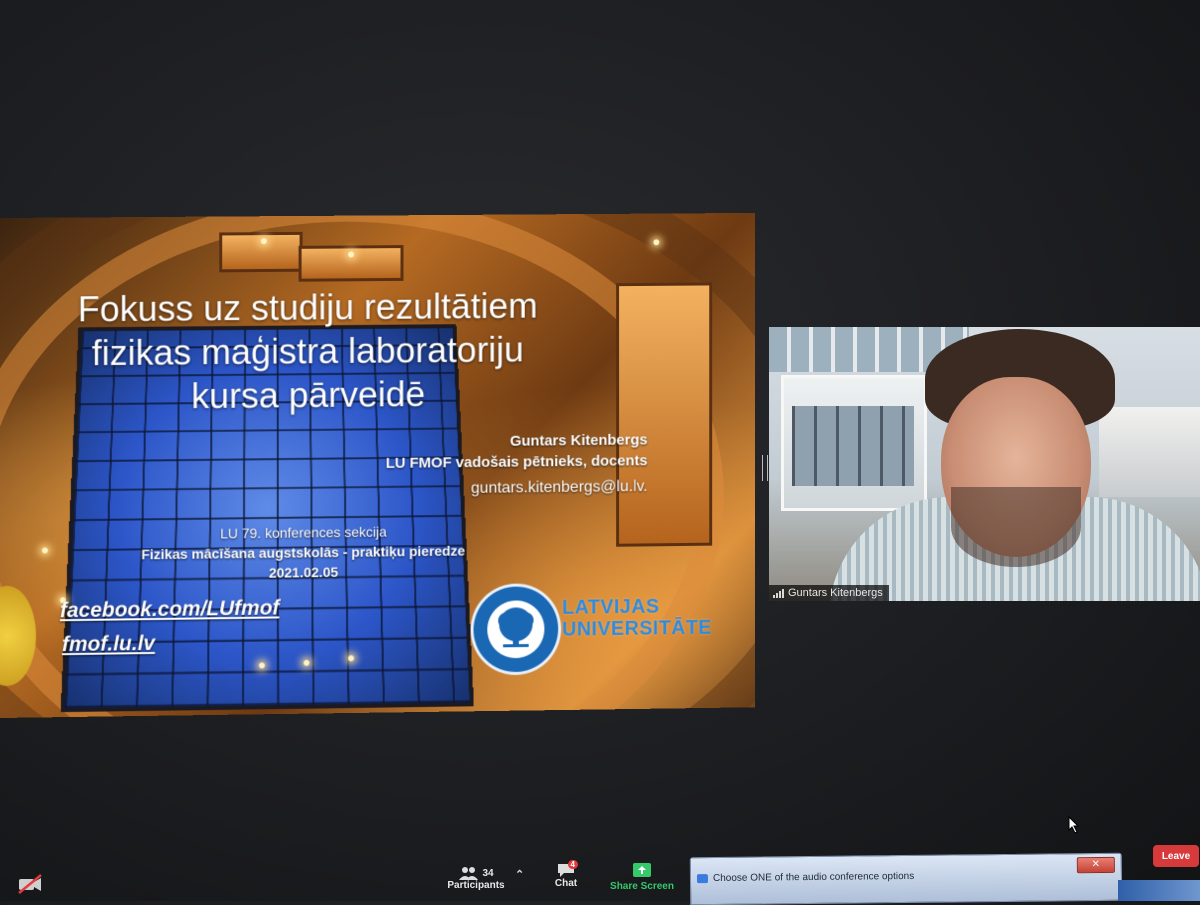 The height and width of the screenshot is (905, 1200). What do you see at coordinates (468, 873) in the screenshot?
I see `participants-icon` at bounding box center [468, 873].